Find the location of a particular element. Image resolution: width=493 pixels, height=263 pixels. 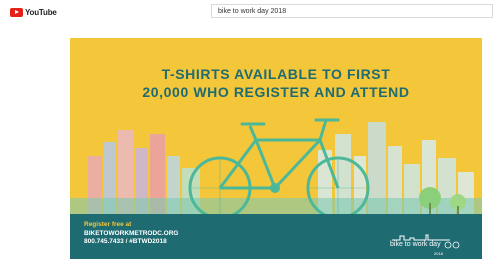

youtube-logo-text: YouTube is located at coordinates (41, 12).